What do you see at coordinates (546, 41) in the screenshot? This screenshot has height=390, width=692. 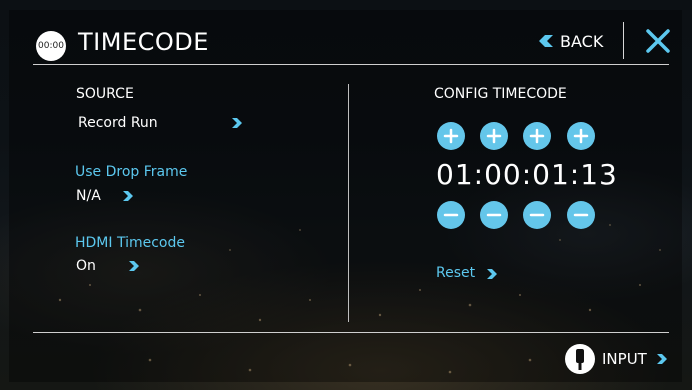 I see `chevron-left-icon` at bounding box center [546, 41].